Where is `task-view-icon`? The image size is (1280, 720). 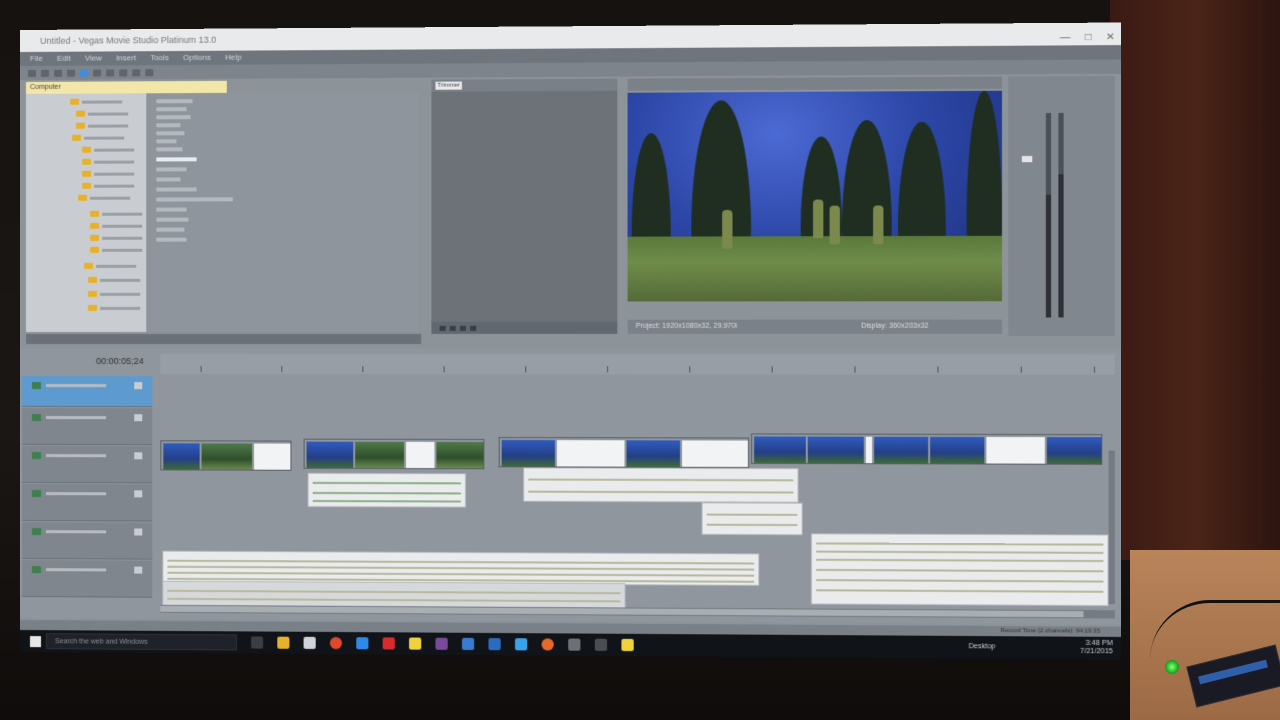
task-view-icon is located at coordinates (257, 642).